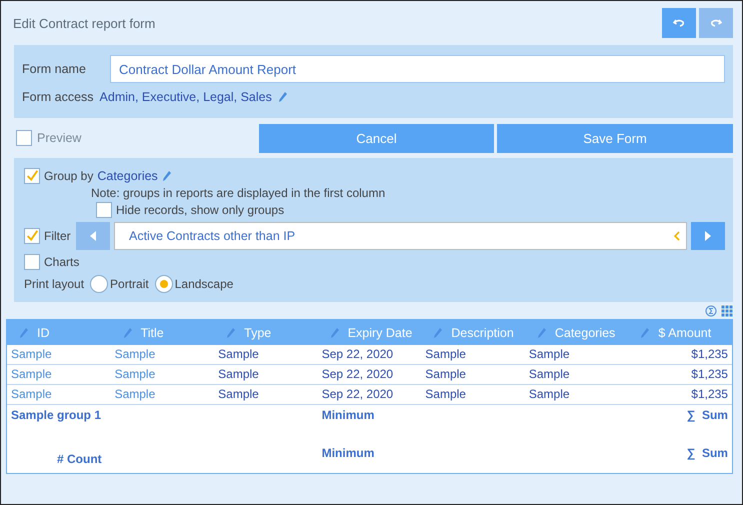 The height and width of the screenshot is (505, 743). Describe the element at coordinates (576, 332) in the screenshot. I see `column-header: Categories` at that location.